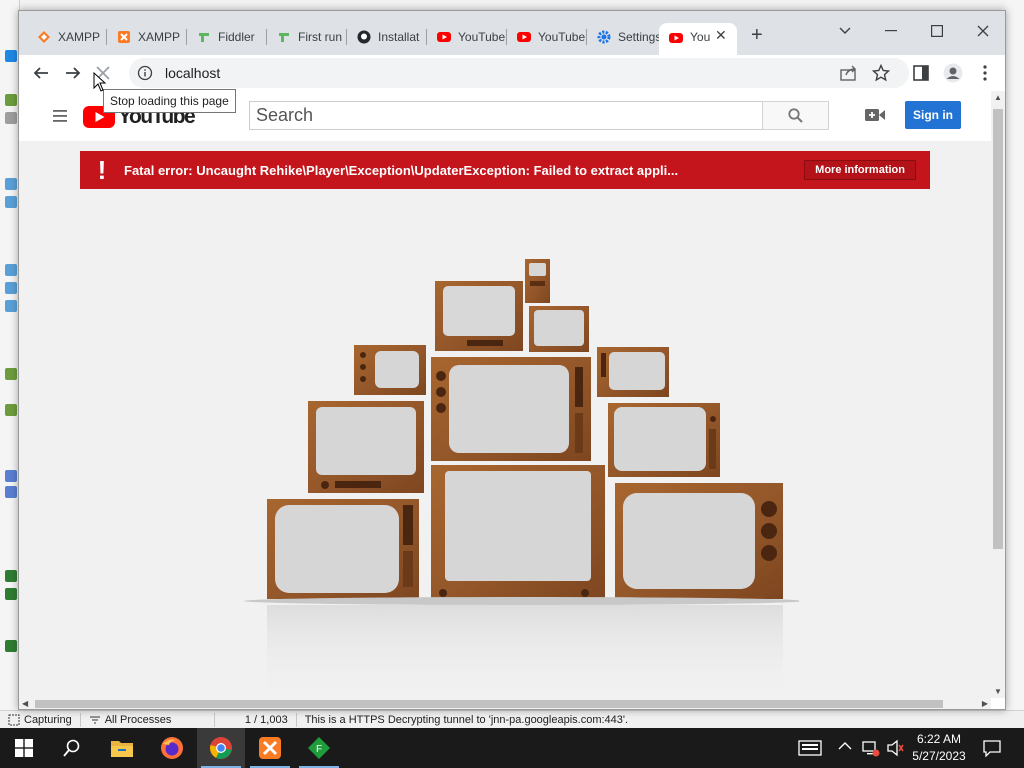 Image resolution: width=1024 pixels, height=768 pixels. I want to click on horizontal-scrollbar: ◀ ▶, so click(505, 703).